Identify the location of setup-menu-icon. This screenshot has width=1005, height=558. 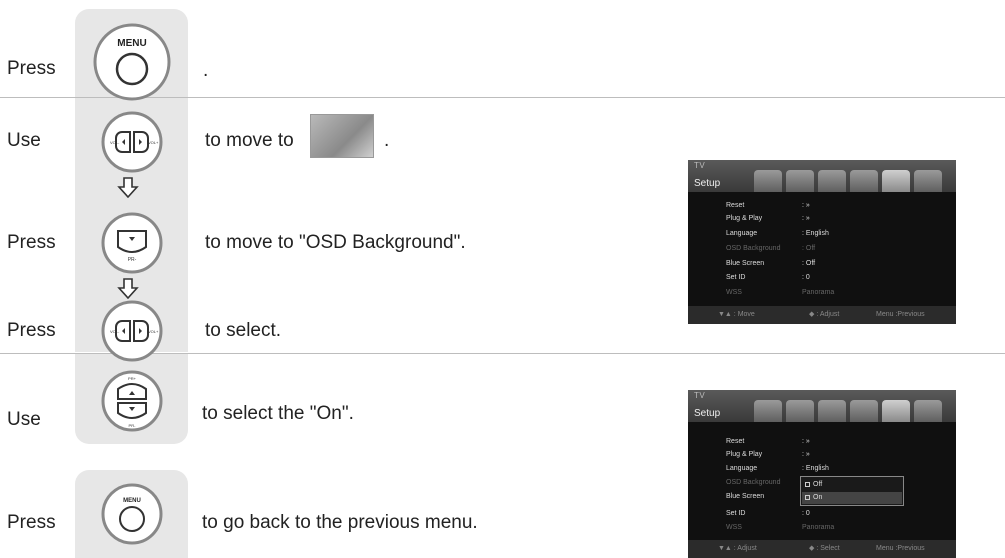
(342, 136).